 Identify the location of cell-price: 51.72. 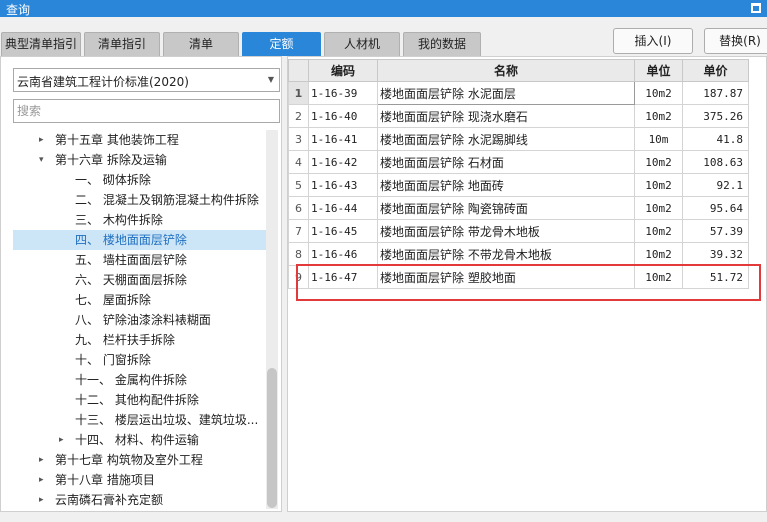
(715, 277).